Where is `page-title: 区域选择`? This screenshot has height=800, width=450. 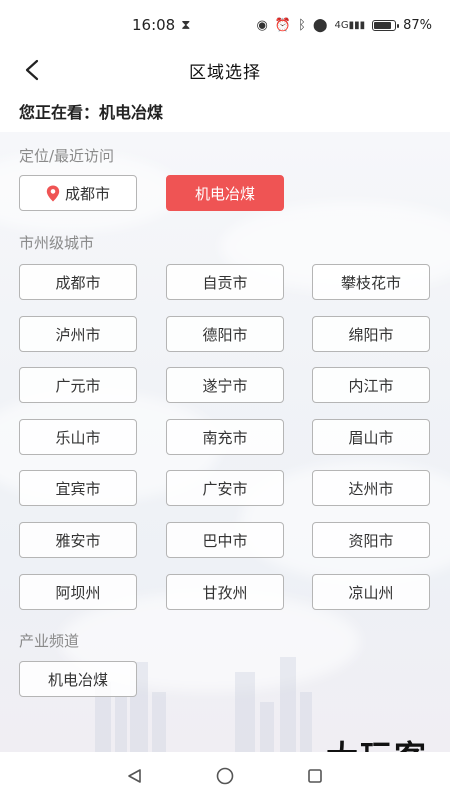
page-title: 区域选择 is located at coordinates (225, 72).